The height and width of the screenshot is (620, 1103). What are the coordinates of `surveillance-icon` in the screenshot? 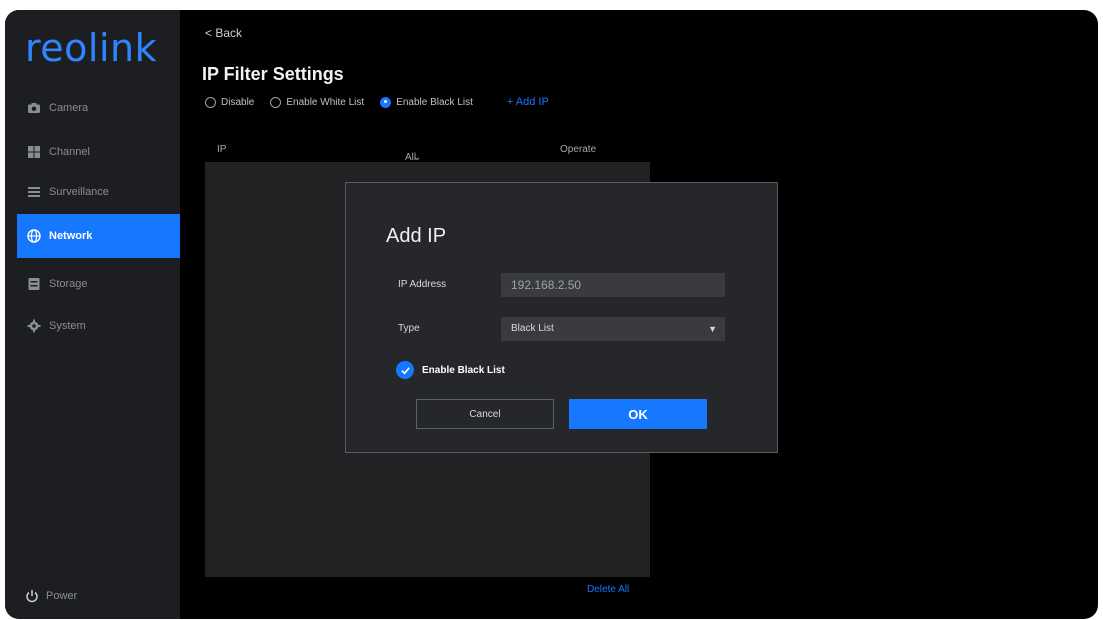 It's located at (34, 192).